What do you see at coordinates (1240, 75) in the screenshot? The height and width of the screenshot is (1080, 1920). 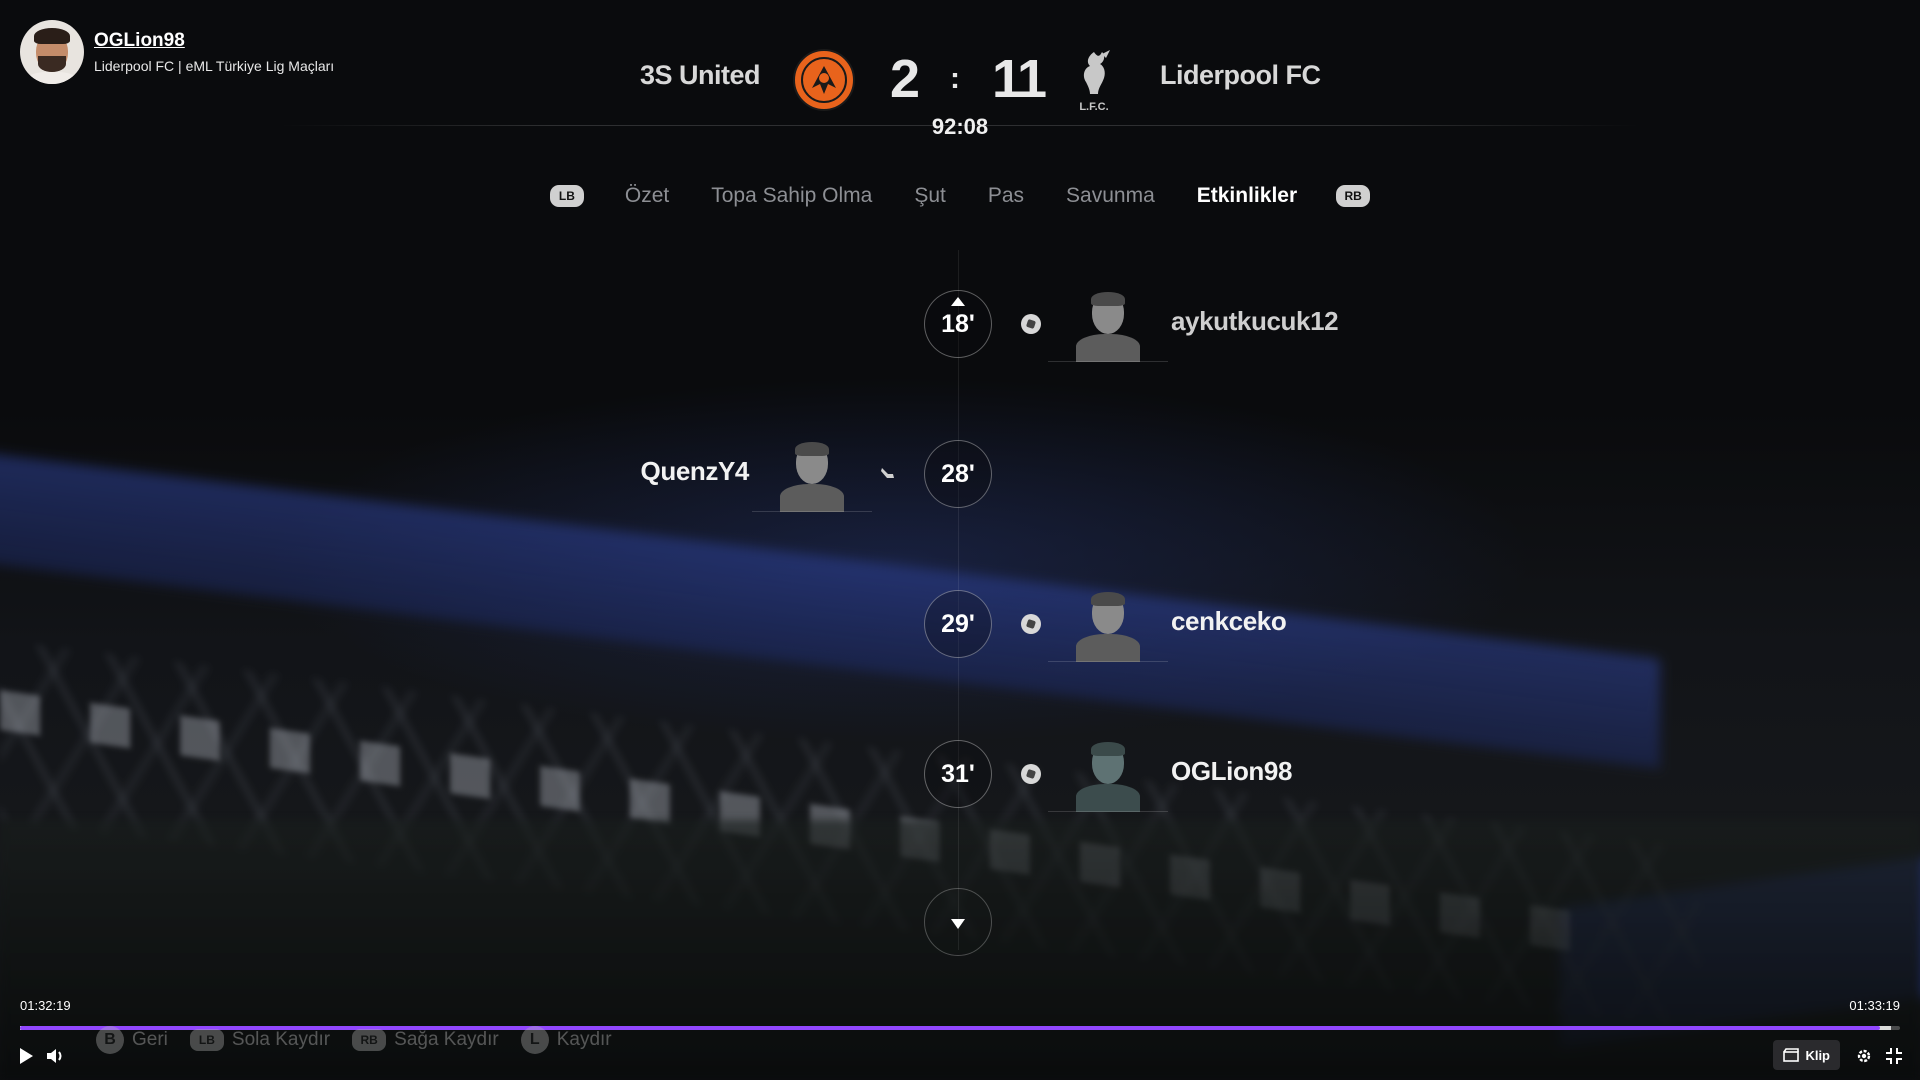 I see `away-team-name: Liderpool FC` at bounding box center [1240, 75].